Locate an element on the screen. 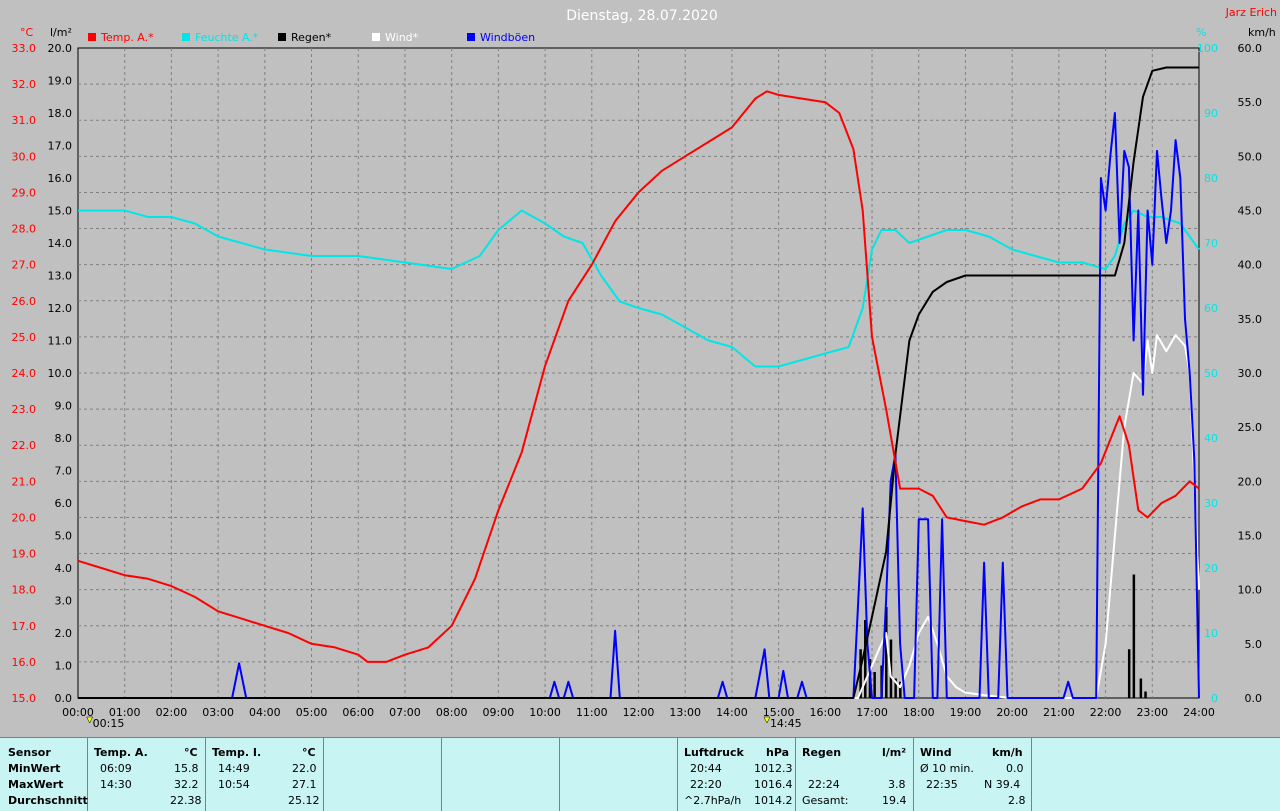 The width and height of the screenshot is (1280, 811). rain-tick-label: 14.0 is located at coordinates (60, 243).